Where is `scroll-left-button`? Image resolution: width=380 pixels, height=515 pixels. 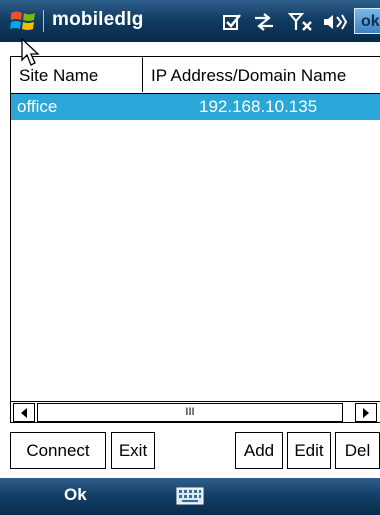
scroll-left-button is located at coordinates (24, 412).